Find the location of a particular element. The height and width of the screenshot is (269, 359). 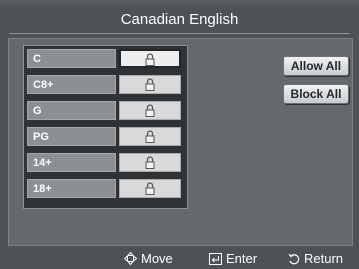

rating-row-14: 14+ is located at coordinates (105, 162).